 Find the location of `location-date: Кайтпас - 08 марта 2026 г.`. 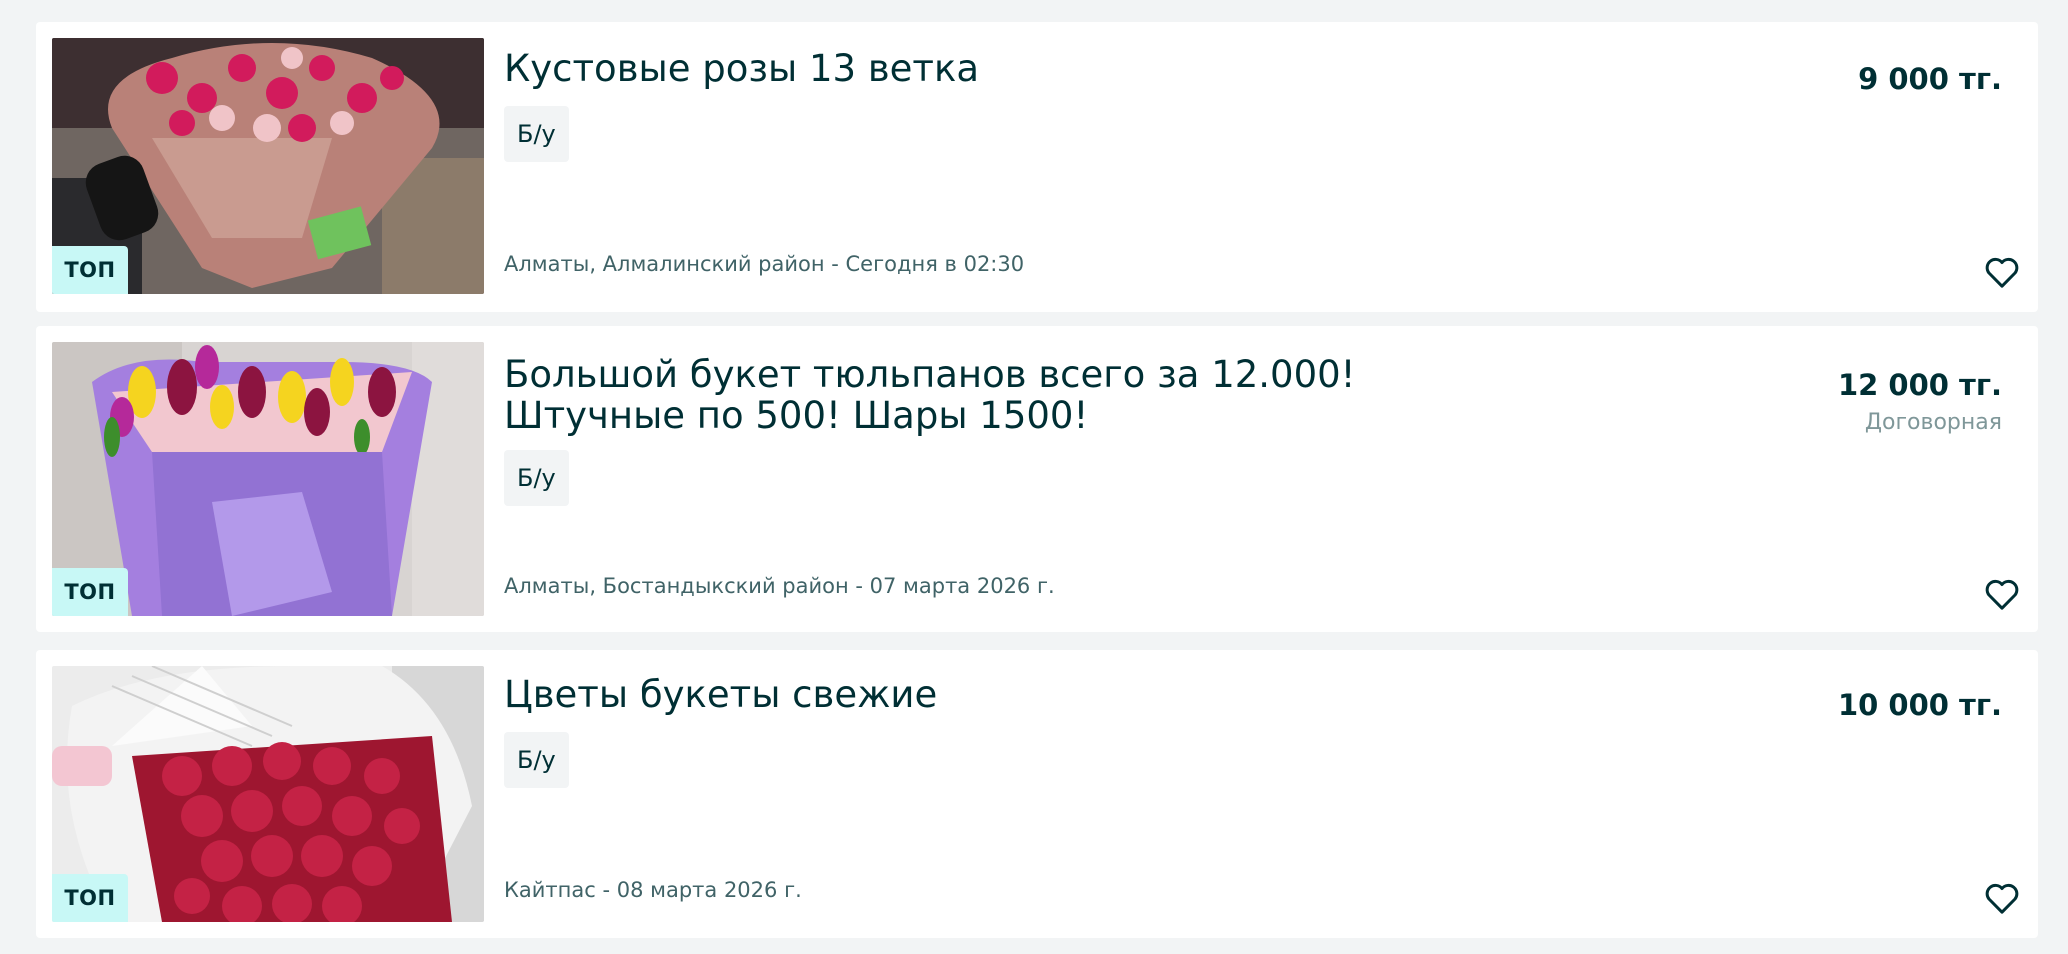

location-date: Кайтпас - 08 марта 2026 г. is located at coordinates (653, 890).